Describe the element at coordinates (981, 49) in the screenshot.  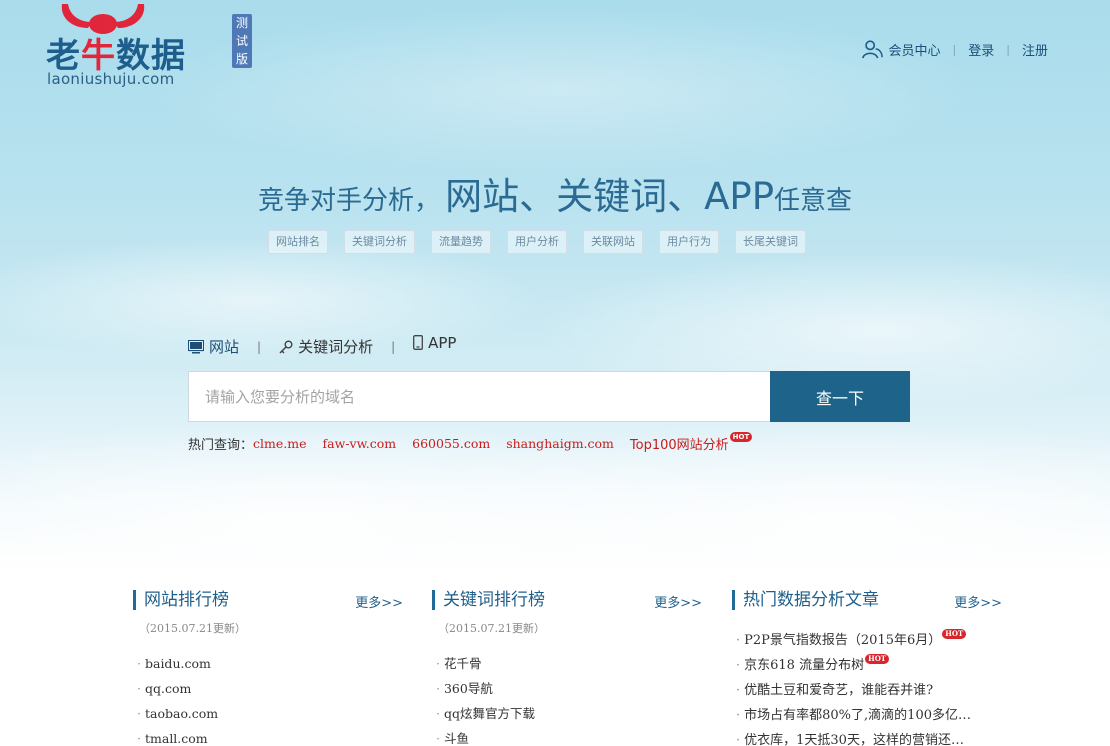
I see `login-link: 登录` at that location.